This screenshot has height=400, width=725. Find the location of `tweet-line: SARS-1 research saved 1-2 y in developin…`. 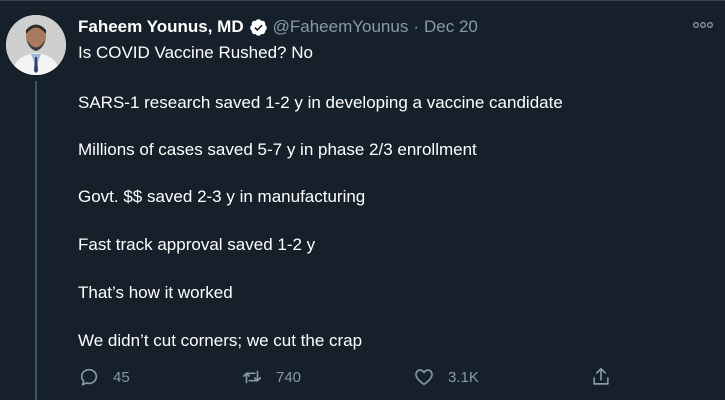

tweet-line: SARS-1 research saved 1-2 y in developin… is located at coordinates (320, 102).